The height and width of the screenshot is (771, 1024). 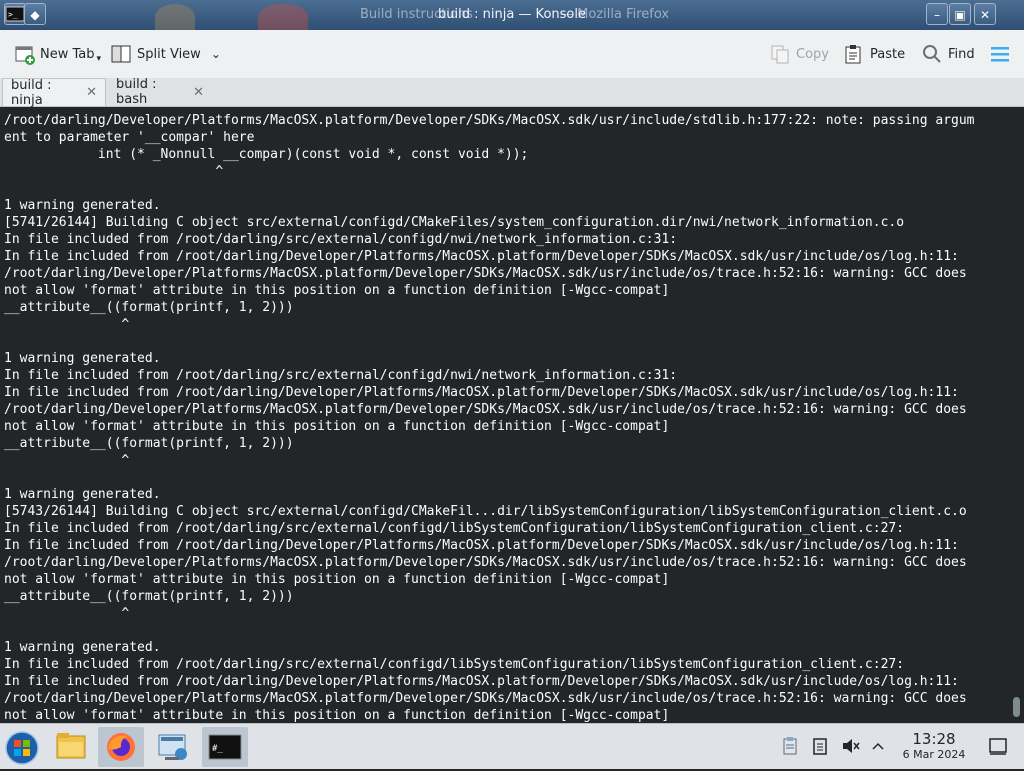 I want to click on tab-label: build : bash, so click(x=136, y=92).